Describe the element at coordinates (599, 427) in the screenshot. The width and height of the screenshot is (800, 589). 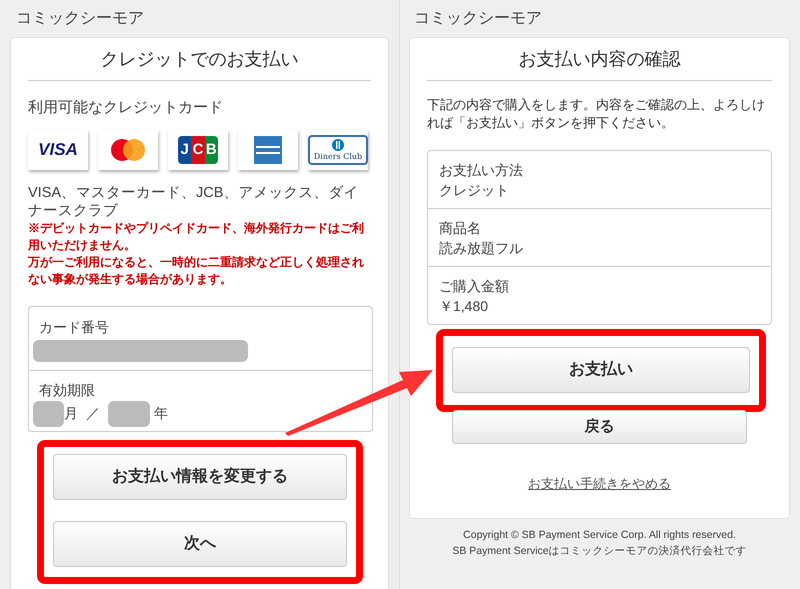
I see `back-button: 戻る` at that location.